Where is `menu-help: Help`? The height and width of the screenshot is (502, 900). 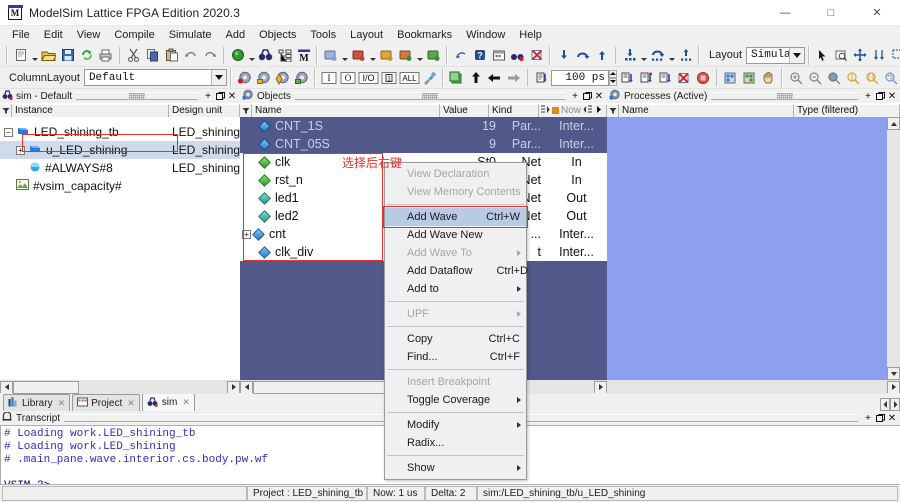
menu-help: Help is located at coordinates (530, 35).